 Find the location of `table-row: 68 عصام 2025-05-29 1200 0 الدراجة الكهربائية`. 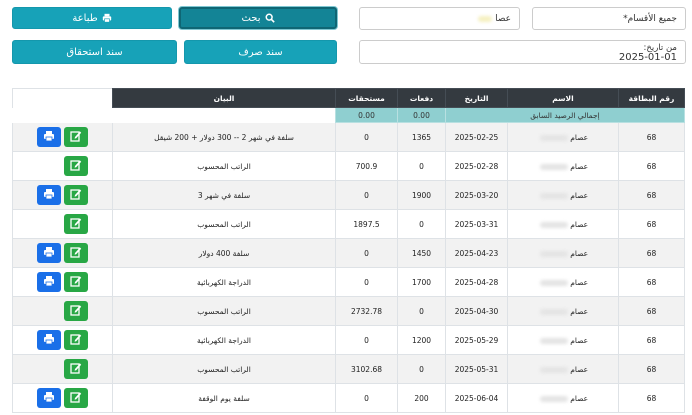

table-row: 68 عصام 2025-05-29 1200 0 الدراجة الكهربائية is located at coordinates (348, 340).